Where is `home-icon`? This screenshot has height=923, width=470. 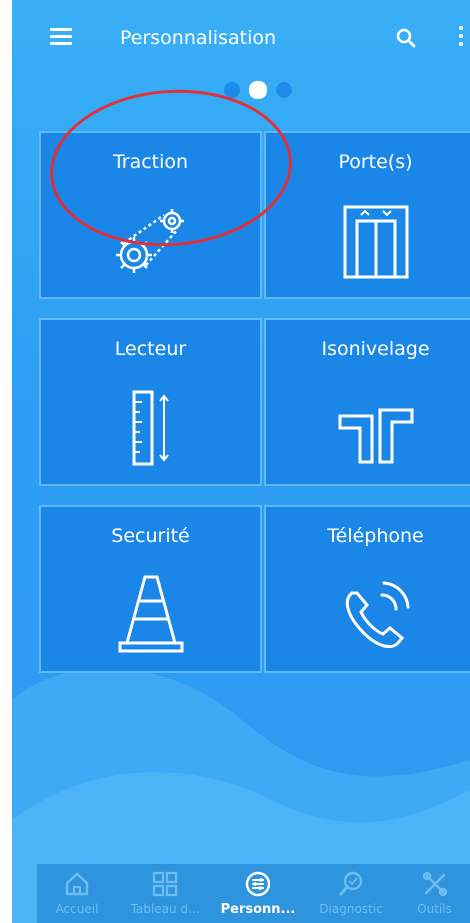 home-icon is located at coordinates (77, 884).